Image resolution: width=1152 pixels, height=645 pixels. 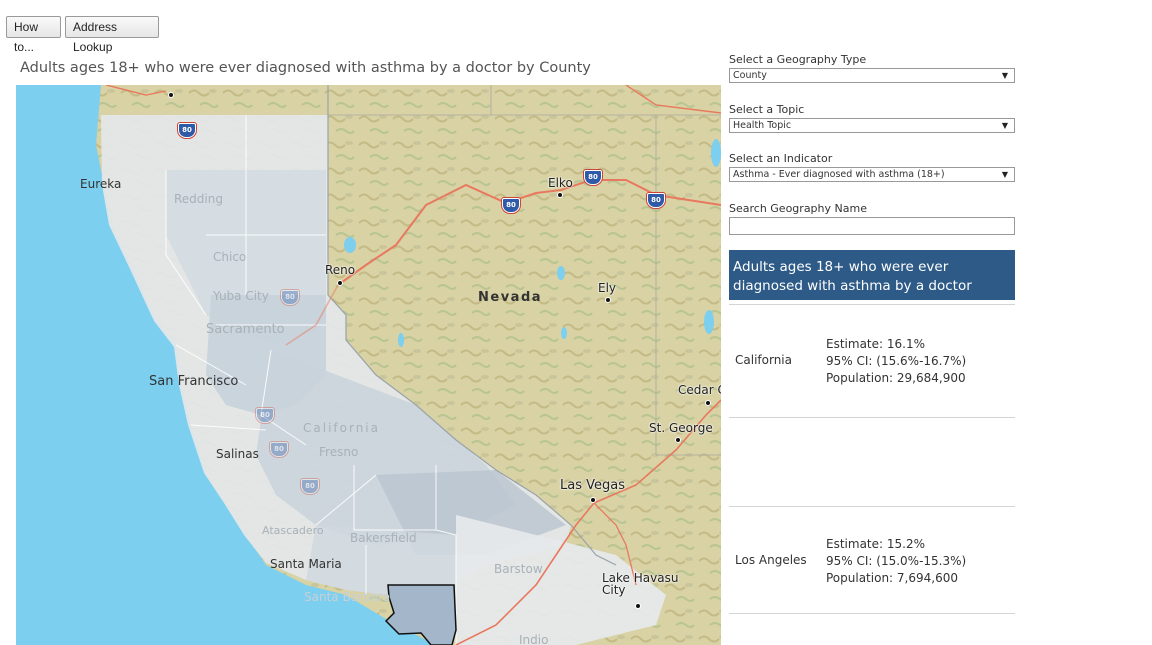 What do you see at coordinates (798, 59) in the screenshot?
I see `geo-type-label: Select a Geography Type` at bounding box center [798, 59].